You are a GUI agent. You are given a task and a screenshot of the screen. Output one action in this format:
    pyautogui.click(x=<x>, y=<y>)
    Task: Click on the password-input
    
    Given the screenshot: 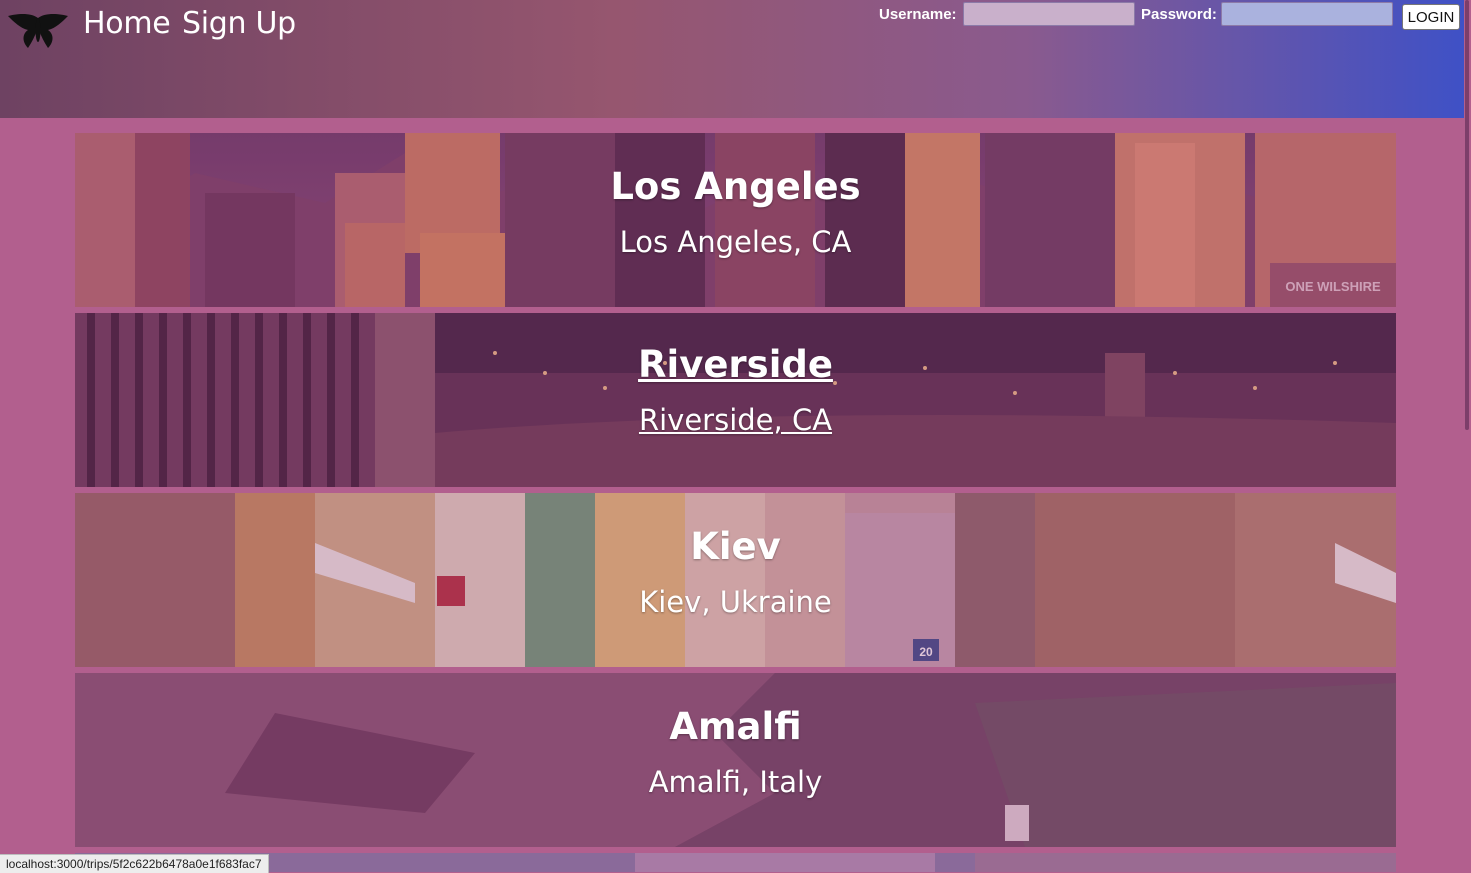 What is the action you would take?
    pyautogui.click(x=1307, y=14)
    